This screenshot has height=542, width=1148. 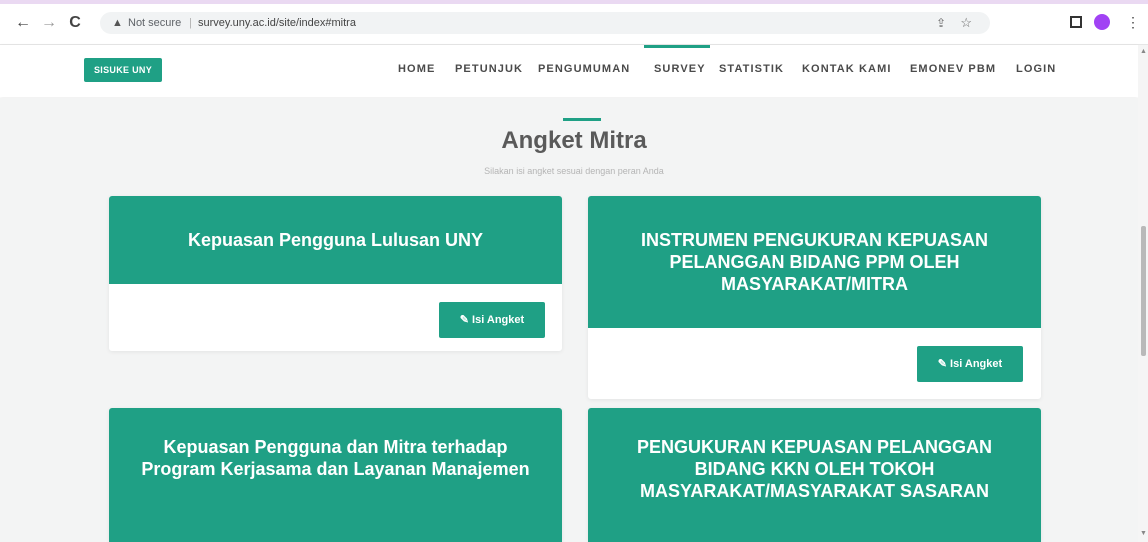 I want to click on page-title: Angket Mitra, so click(x=574, y=140).